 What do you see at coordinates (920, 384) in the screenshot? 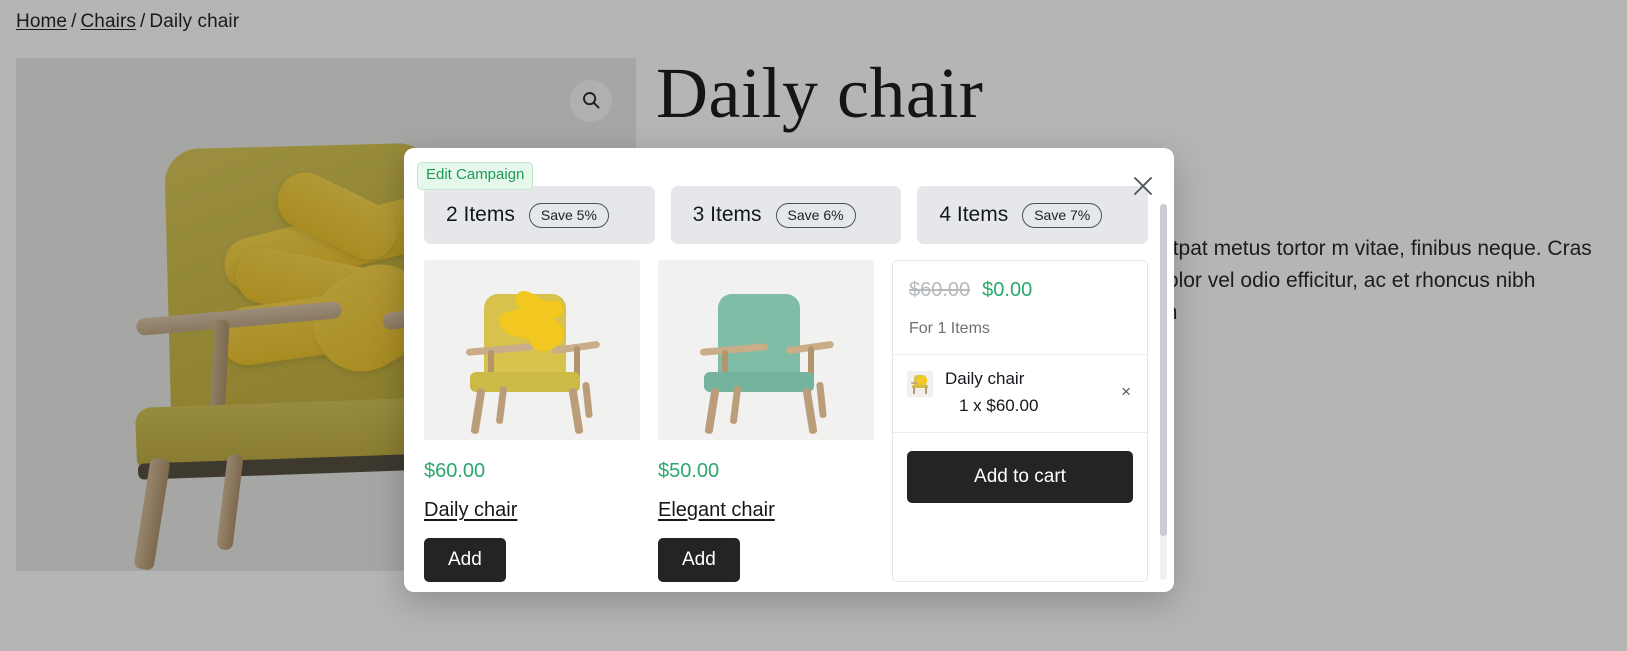
I see `cart-item-thumbnail` at bounding box center [920, 384].